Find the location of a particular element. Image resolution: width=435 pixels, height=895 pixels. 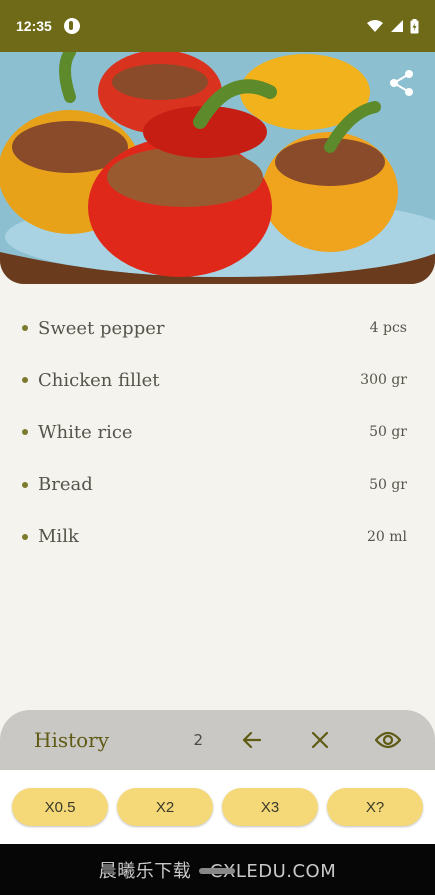

status-icons is located at coordinates (392, 26).